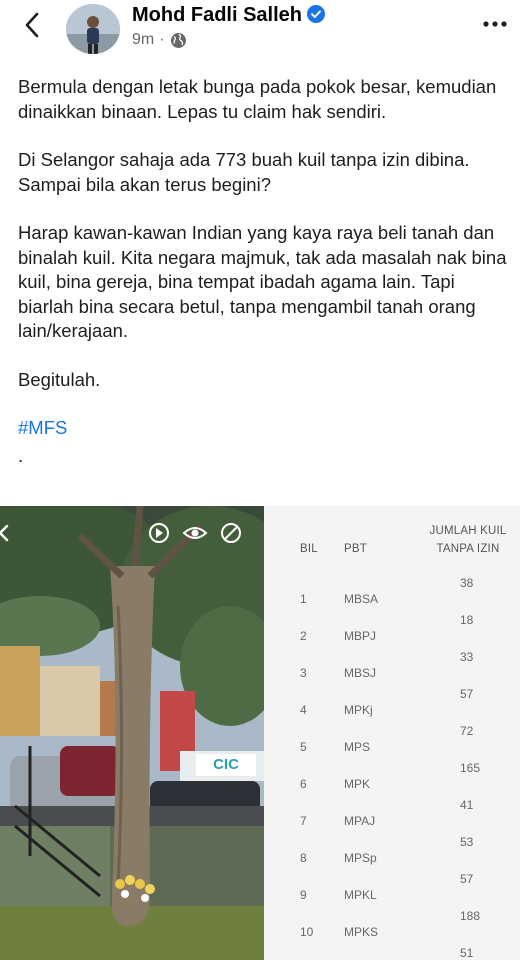 Image resolution: width=520 pixels, height=960 pixels. Describe the element at coordinates (467, 620) in the screenshot. I see `table-cell-val: 18` at that location.